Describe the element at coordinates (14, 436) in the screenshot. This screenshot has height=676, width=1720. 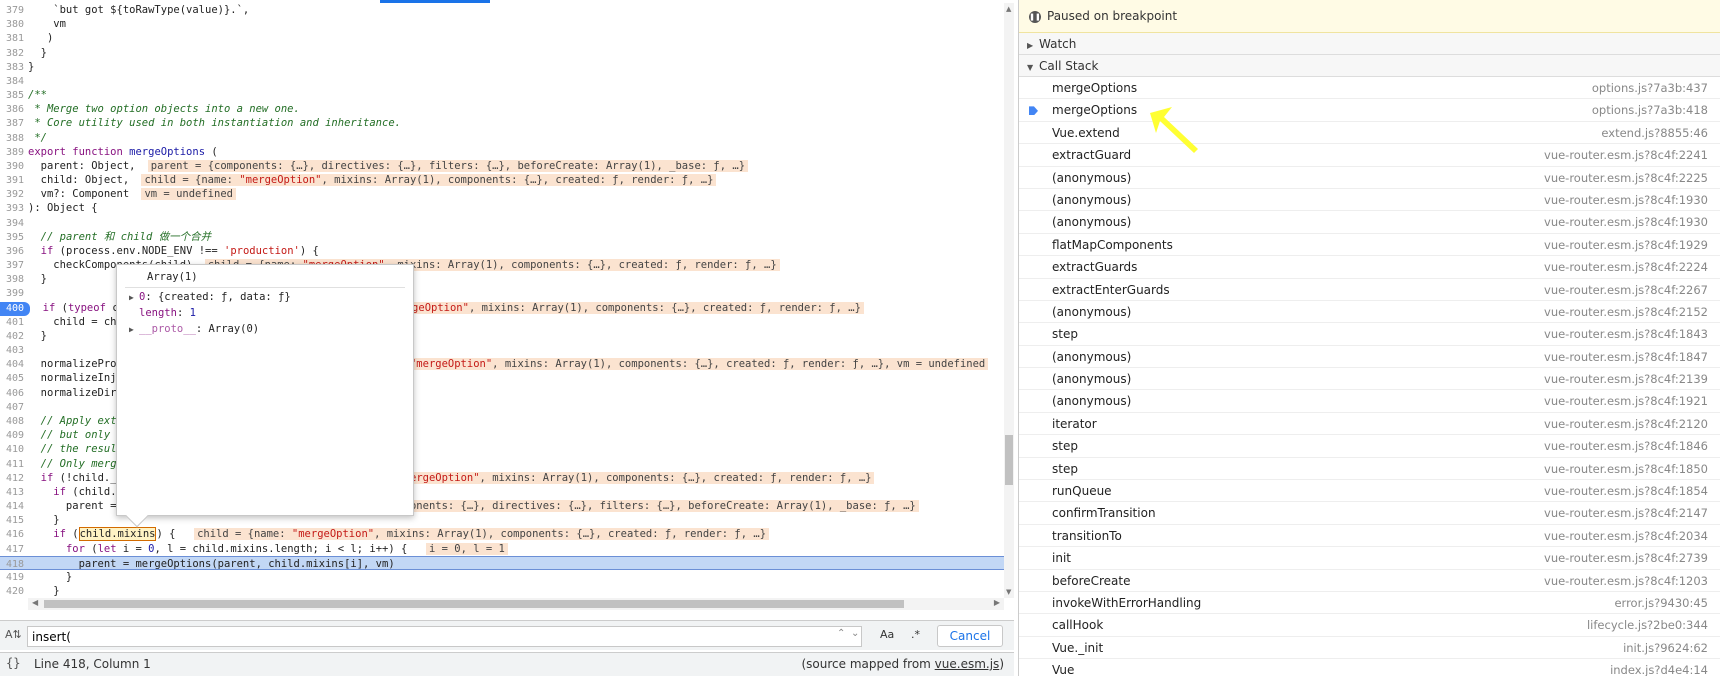
I see `line-number: 409` at that location.